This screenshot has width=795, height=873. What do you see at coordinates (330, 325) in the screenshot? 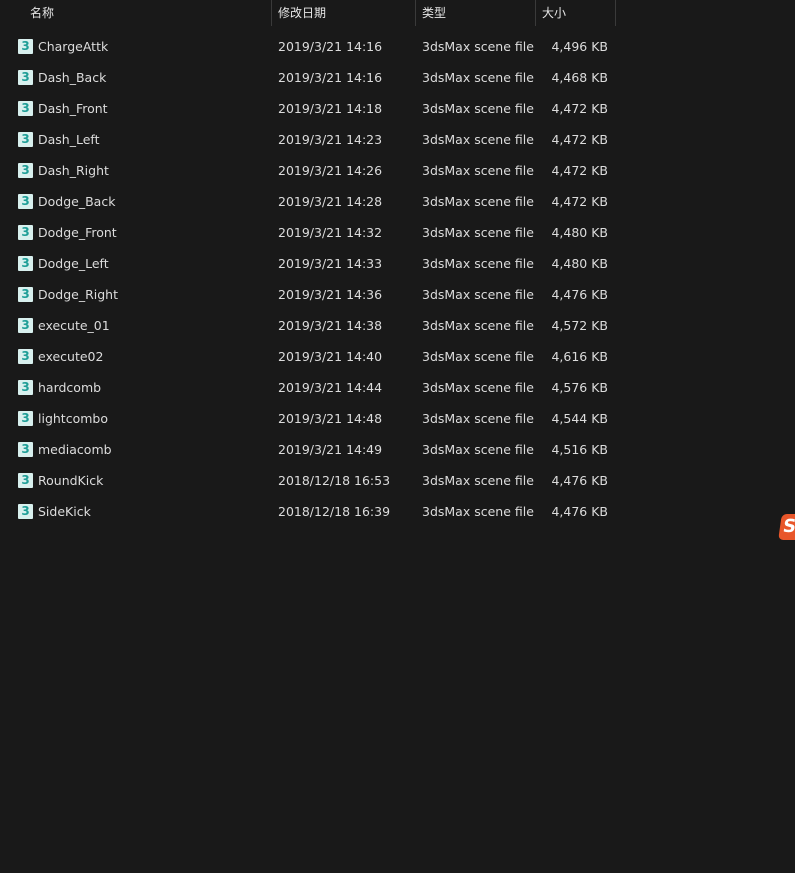
I see `file-date: 2019/3/21 14:38` at bounding box center [330, 325].